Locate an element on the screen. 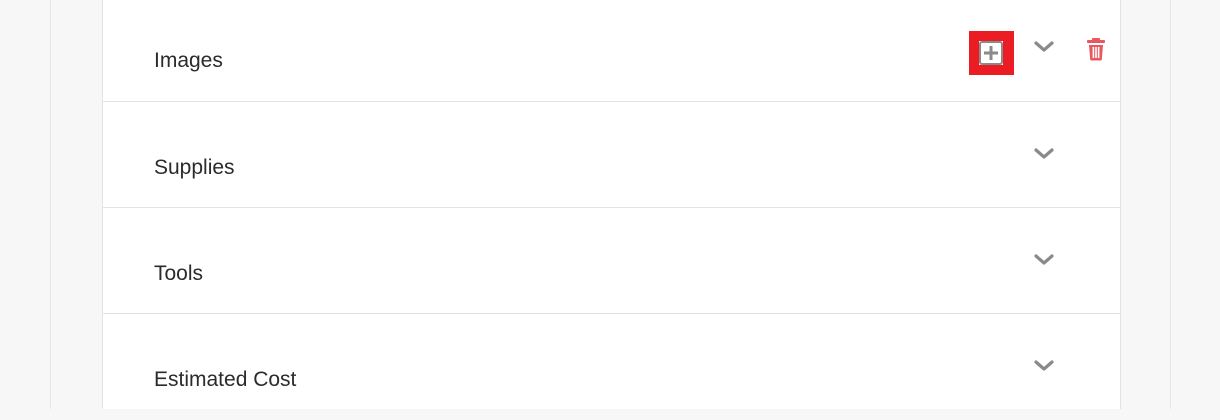 The image size is (1220, 420). section-title-tools: Tools is located at coordinates (179, 273).